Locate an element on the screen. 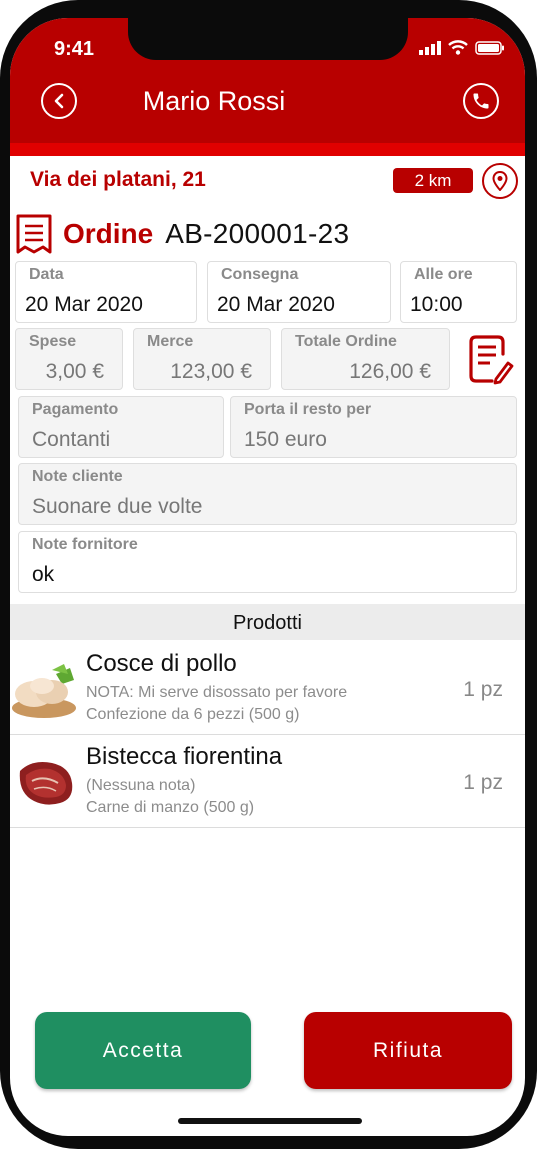 The width and height of the screenshot is (537, 1149). delivery-date-label: Consegna is located at coordinates (260, 274).